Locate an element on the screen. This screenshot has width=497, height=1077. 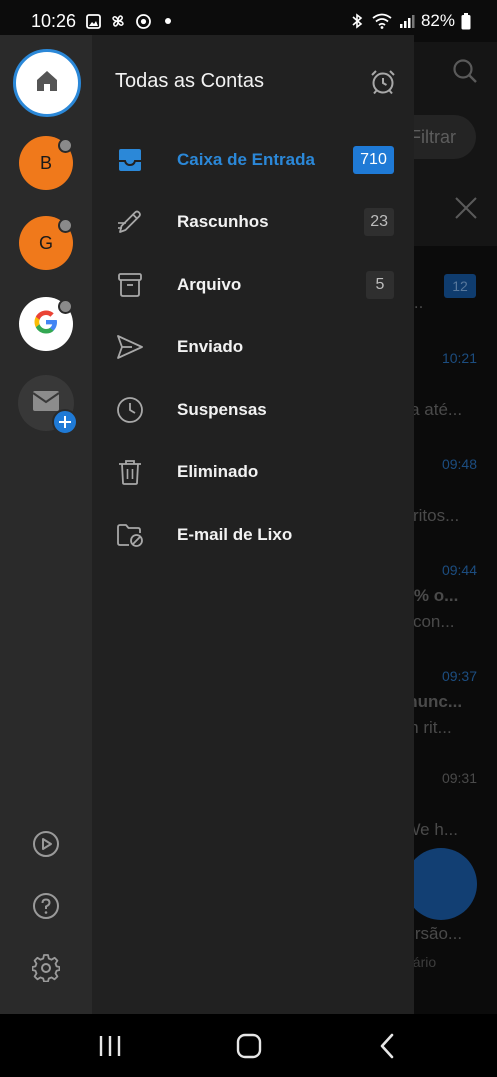
google-account-button is located at coordinates (46, 324).